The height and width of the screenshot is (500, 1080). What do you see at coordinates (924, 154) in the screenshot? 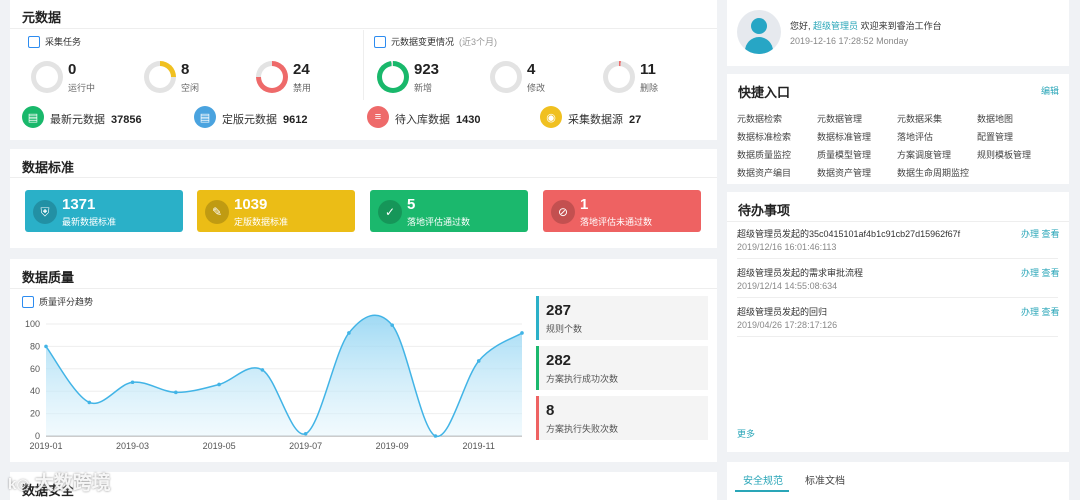
I see `quick-link: 方案调度管理` at bounding box center [924, 154].